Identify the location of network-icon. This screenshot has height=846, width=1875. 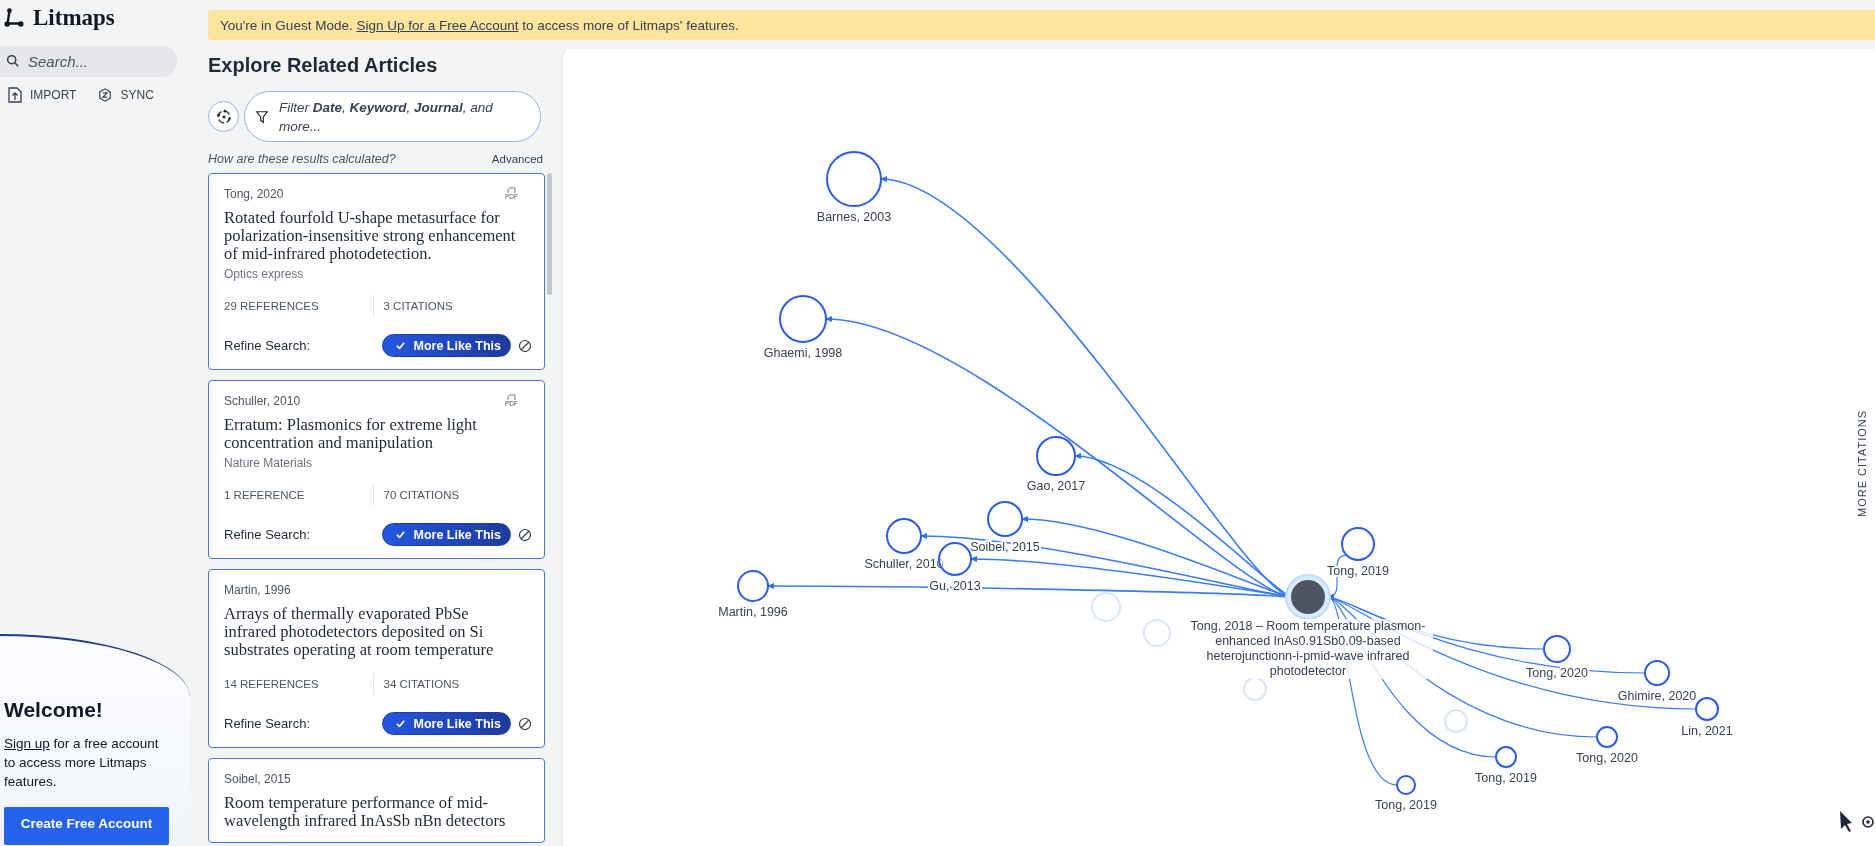
(223, 116).